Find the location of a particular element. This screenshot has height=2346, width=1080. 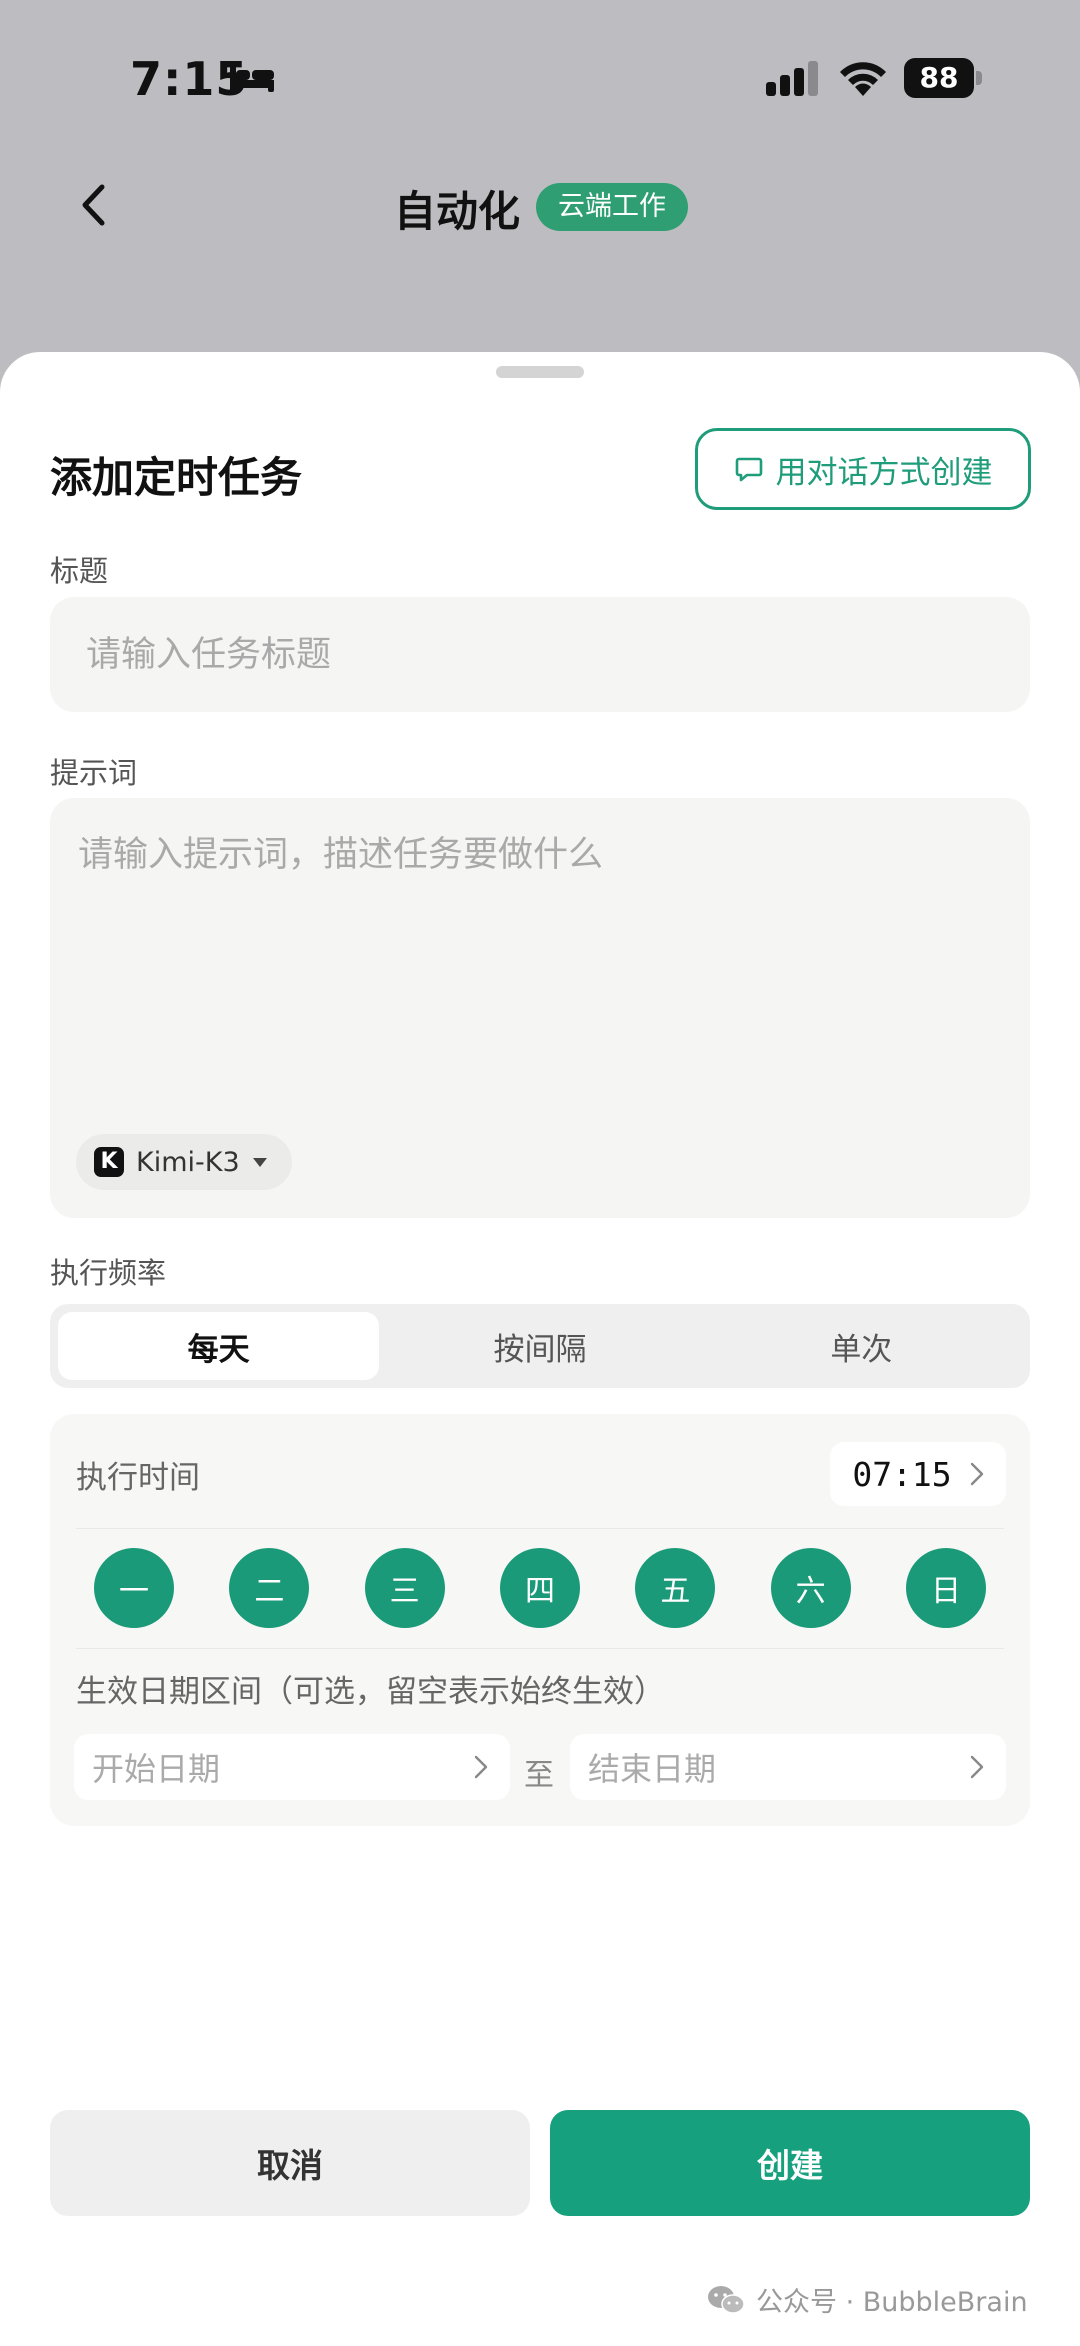

exec-time-picker: 07:15 is located at coordinates (918, 1474).